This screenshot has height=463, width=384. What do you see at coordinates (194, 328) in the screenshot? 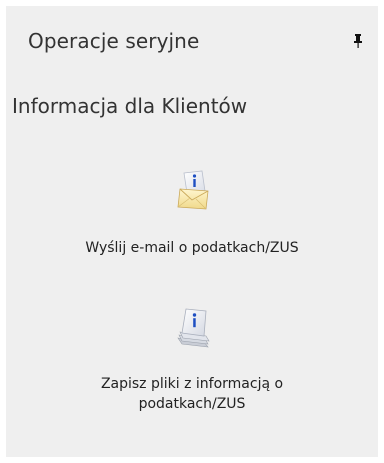
I see `info-document-stack-icon` at bounding box center [194, 328].